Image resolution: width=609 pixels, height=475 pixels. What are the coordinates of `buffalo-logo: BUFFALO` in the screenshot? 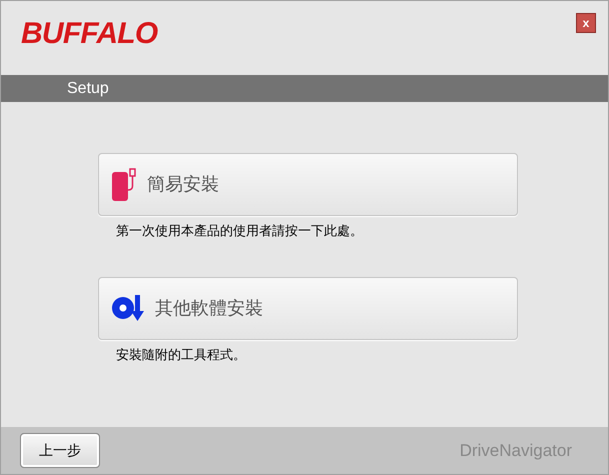 It's located at (89, 34).